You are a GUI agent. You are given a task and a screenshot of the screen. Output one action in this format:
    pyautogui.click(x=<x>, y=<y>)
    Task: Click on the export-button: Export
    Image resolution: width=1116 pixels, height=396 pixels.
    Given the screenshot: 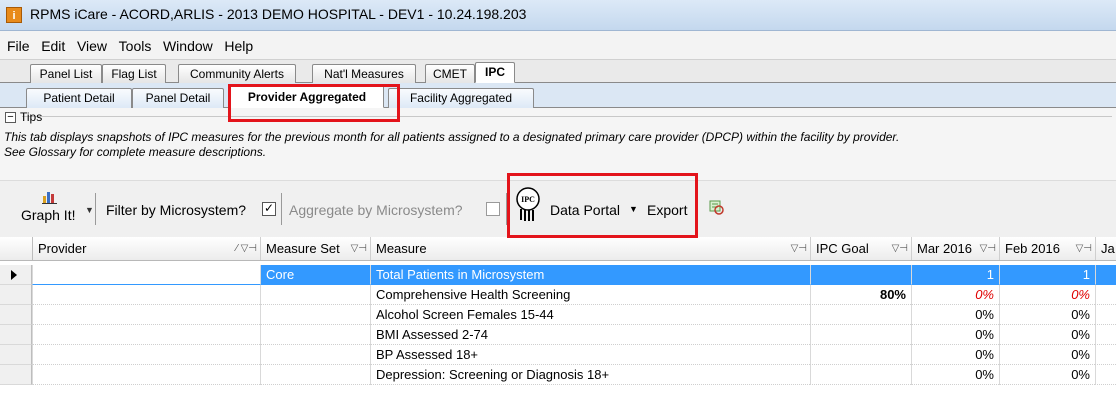 What is the action you would take?
    pyautogui.click(x=667, y=210)
    